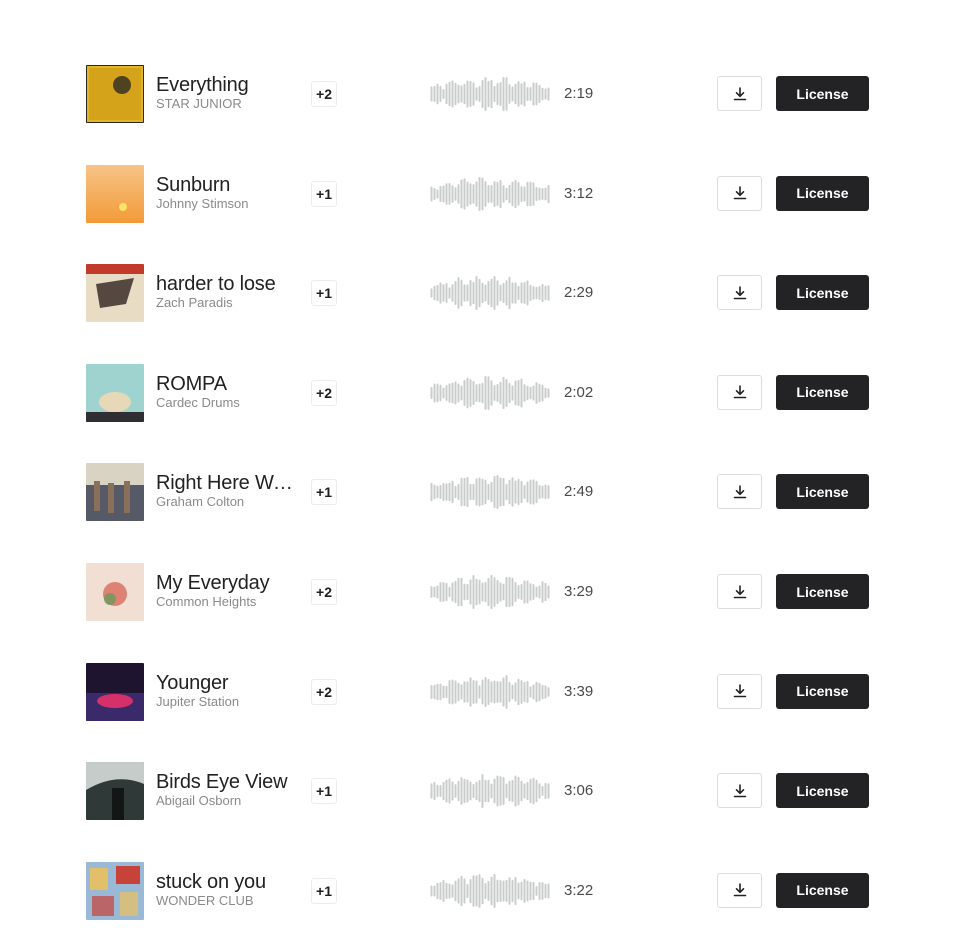 This screenshot has width=955, height=941. What do you see at coordinates (579, 293) in the screenshot?
I see `track-duration: 2:29` at bounding box center [579, 293].